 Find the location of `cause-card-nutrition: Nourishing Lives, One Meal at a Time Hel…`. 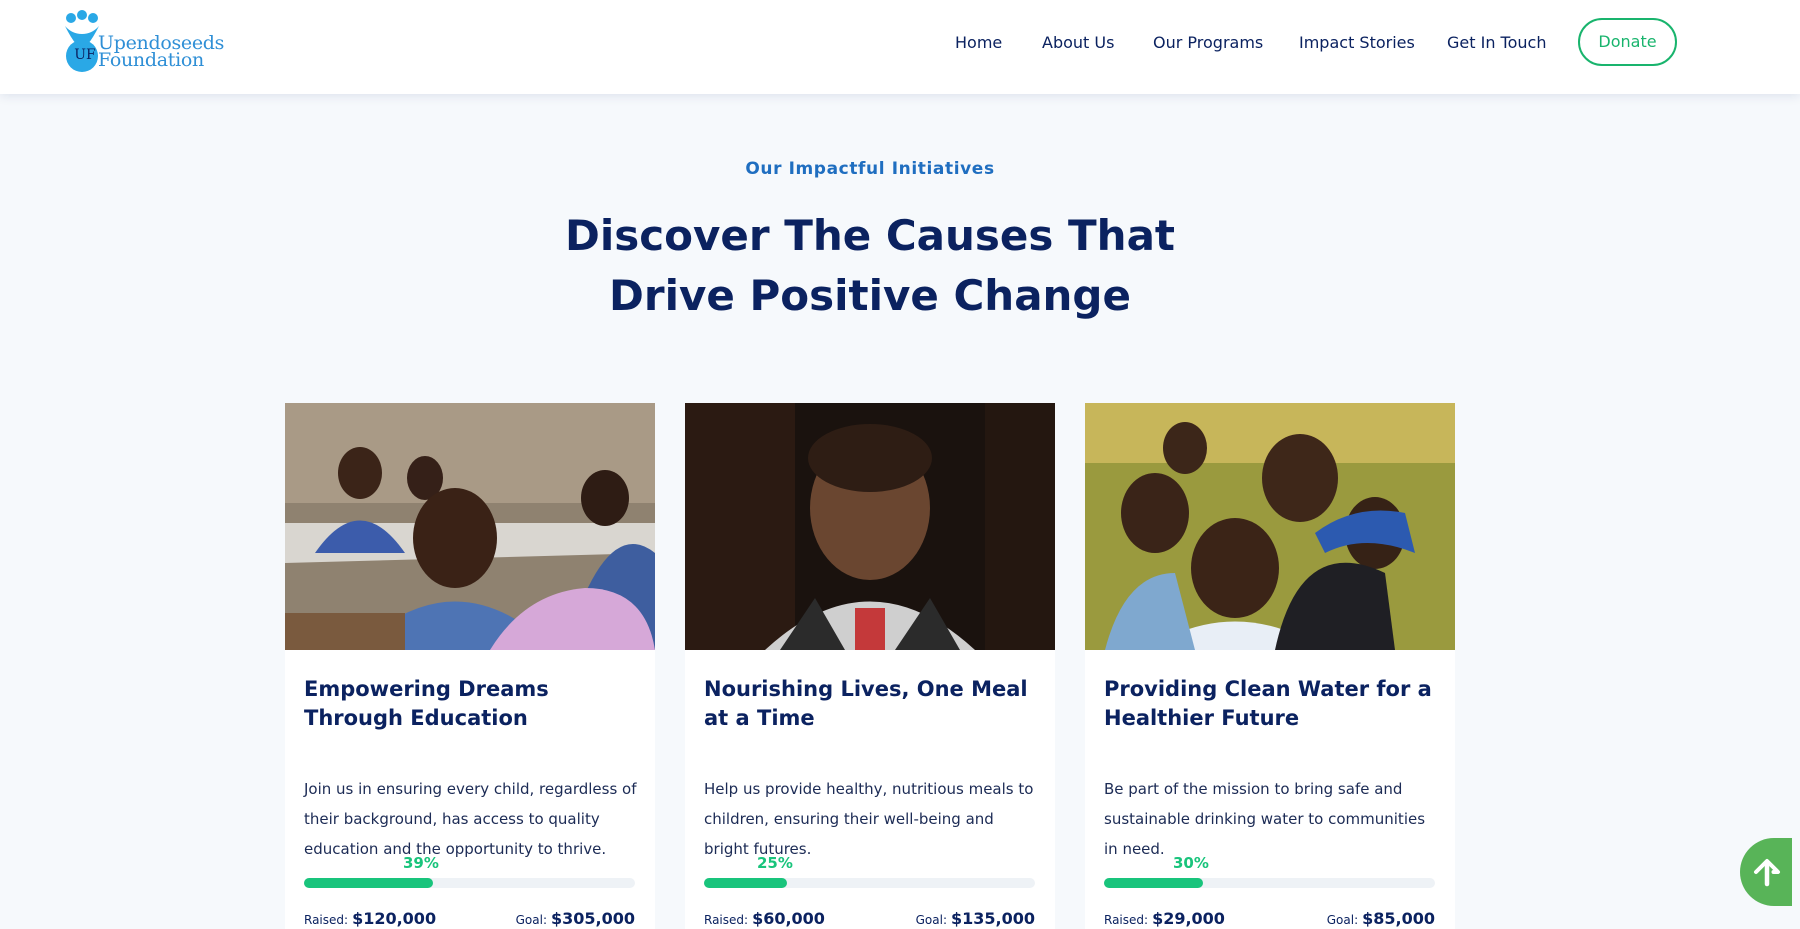

cause-card-nutrition: Nourishing Lives, One Meal at a Time Hel… is located at coordinates (870, 666).